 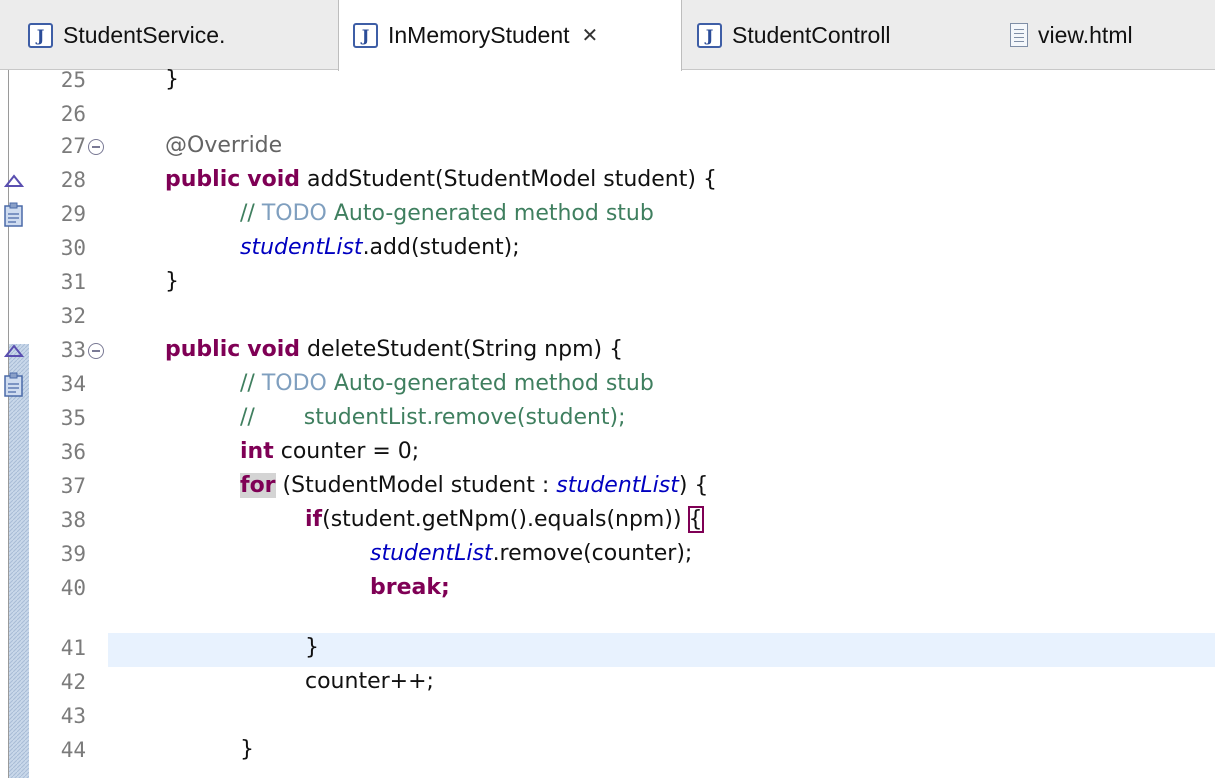 I want to click on line-number: 34, so click(x=73, y=384).